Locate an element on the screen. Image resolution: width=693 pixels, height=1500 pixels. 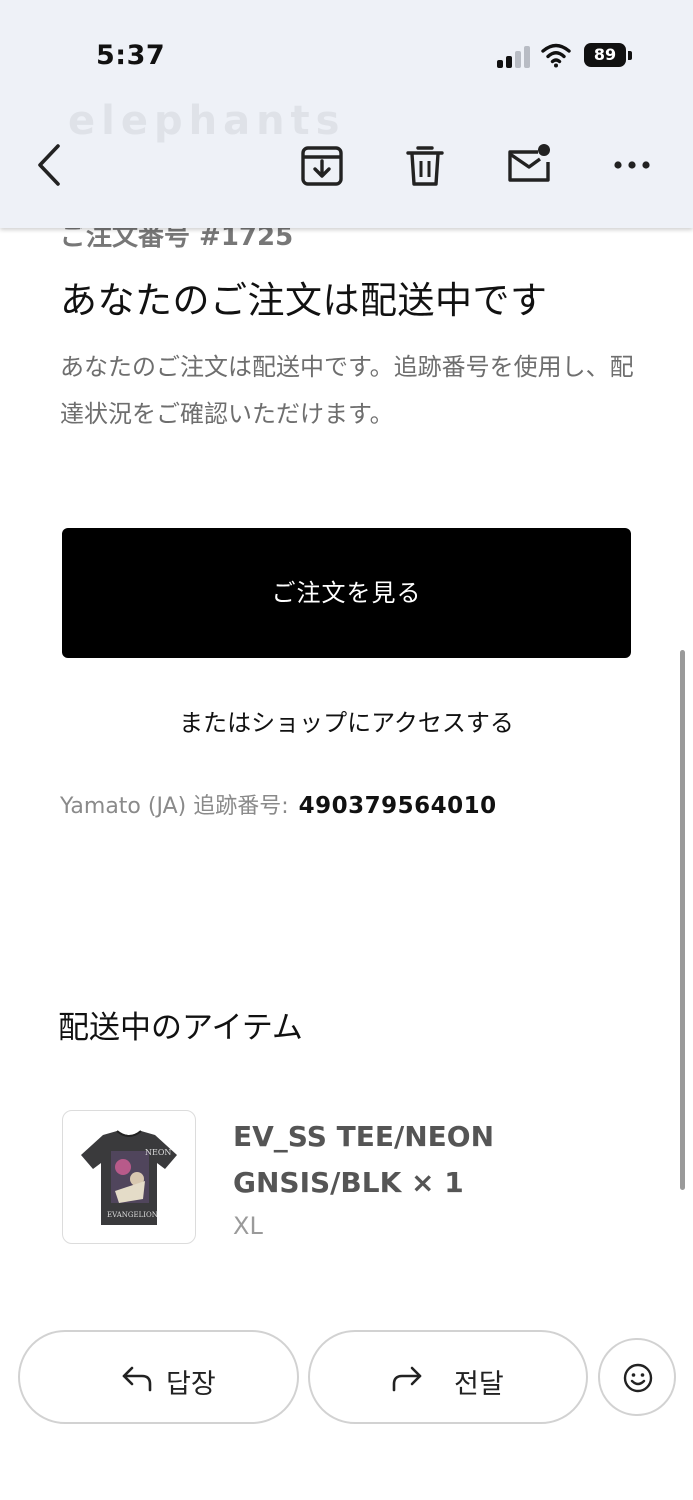
delete-button is located at coordinates (425, 165).